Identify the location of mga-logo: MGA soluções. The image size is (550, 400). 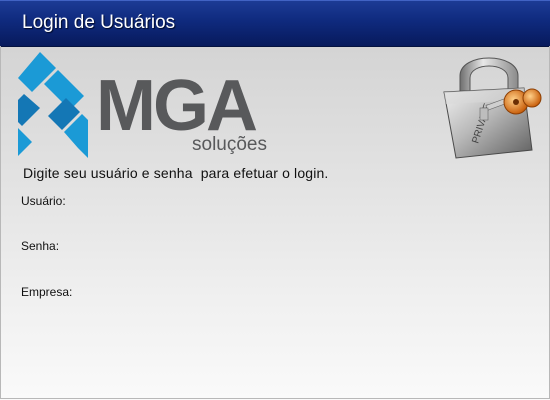
(142, 105).